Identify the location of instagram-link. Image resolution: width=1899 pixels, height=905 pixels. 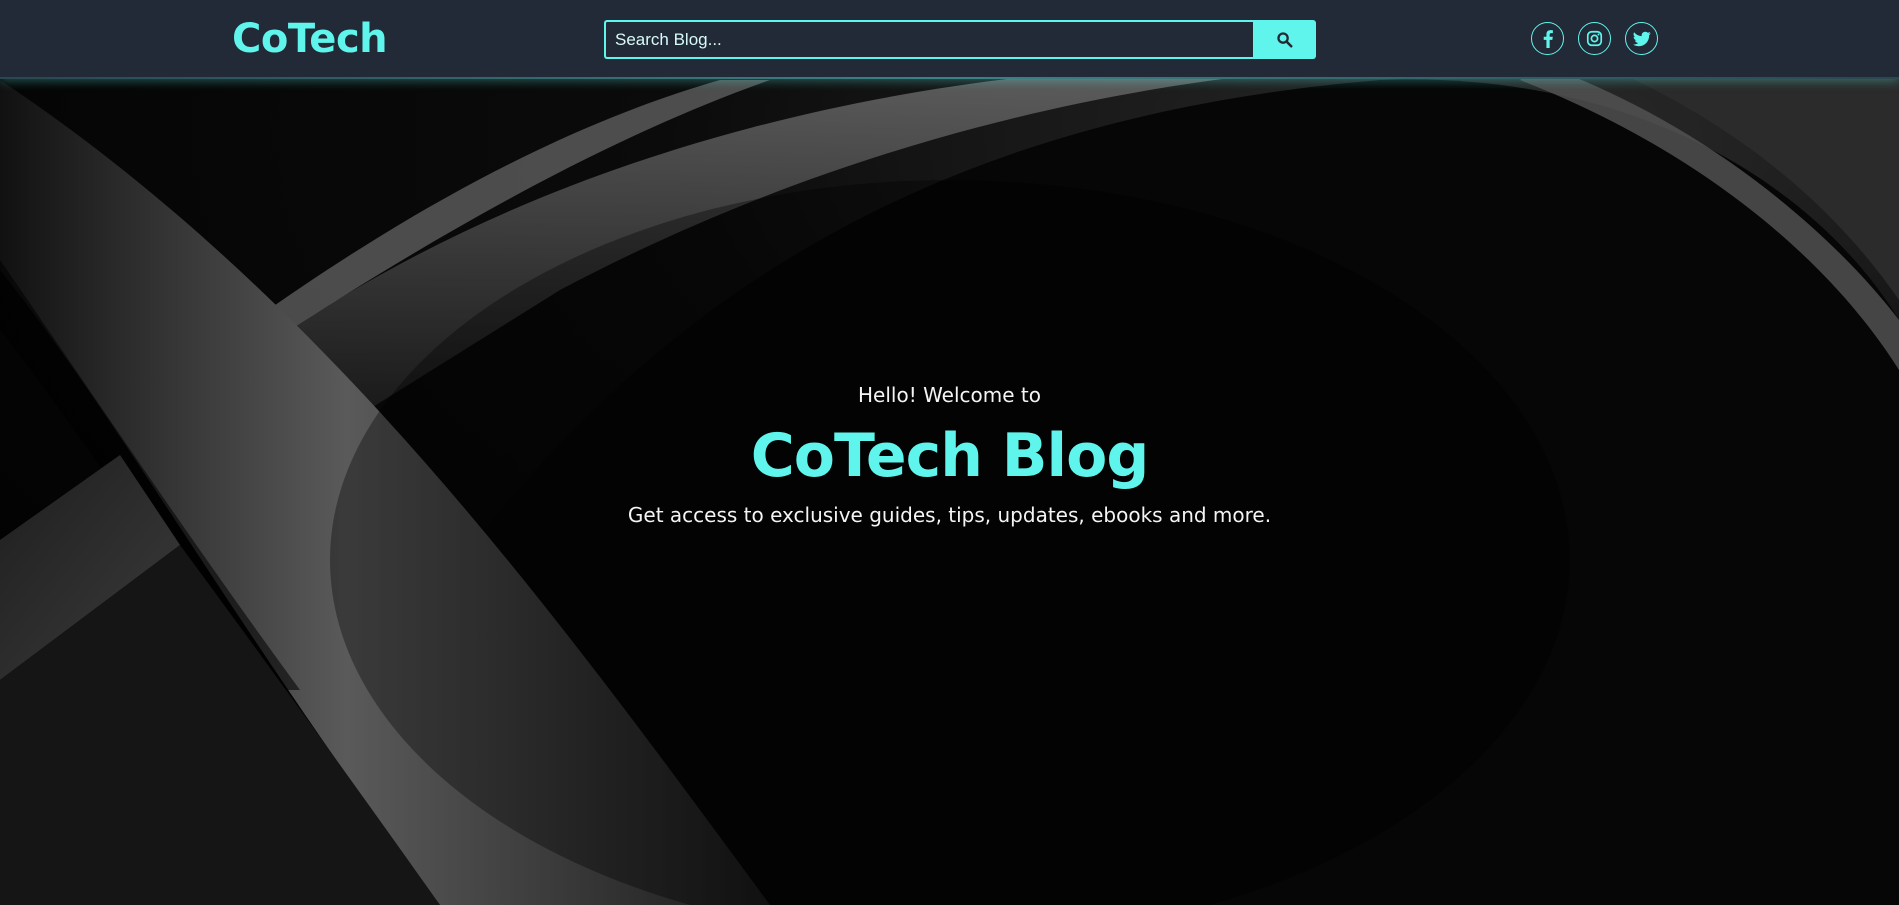
(1594, 38).